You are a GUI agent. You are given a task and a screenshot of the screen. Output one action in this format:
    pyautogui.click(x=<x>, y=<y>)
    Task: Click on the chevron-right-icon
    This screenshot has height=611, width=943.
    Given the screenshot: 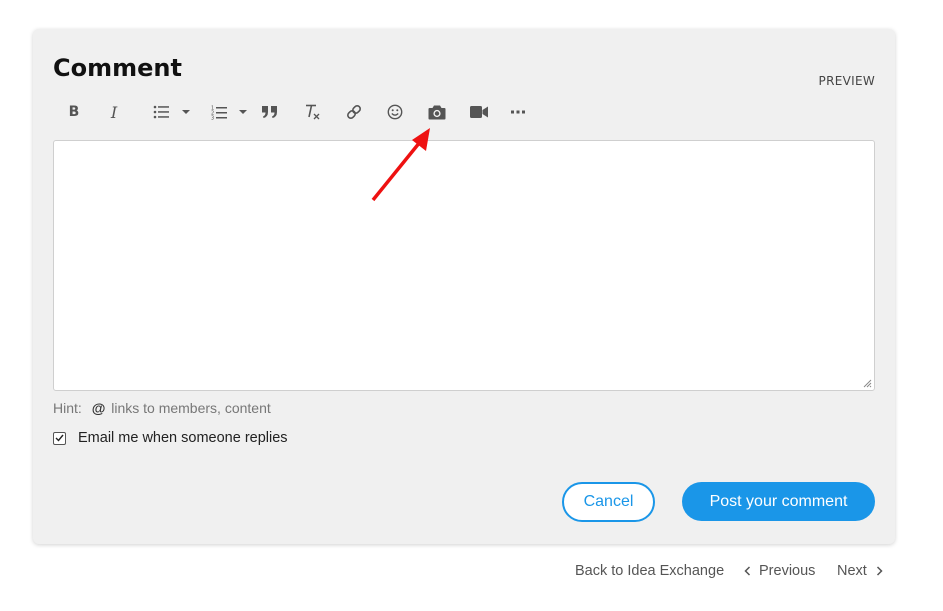 What is the action you would take?
    pyautogui.click(x=879, y=571)
    